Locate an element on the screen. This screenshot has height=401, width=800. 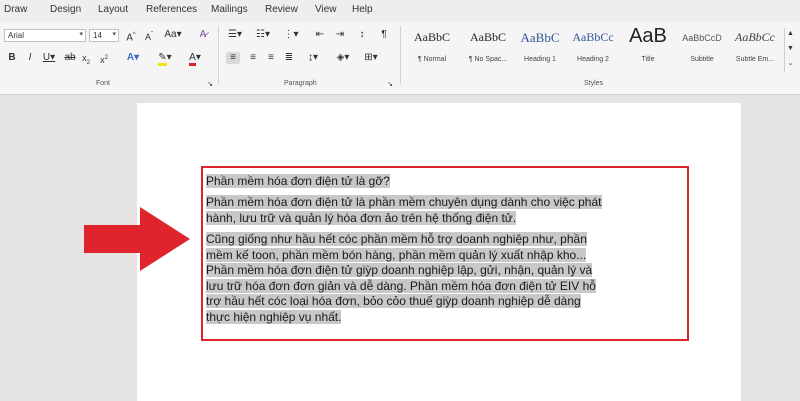
style-name: Heading 2 is located at coordinates (593, 59).